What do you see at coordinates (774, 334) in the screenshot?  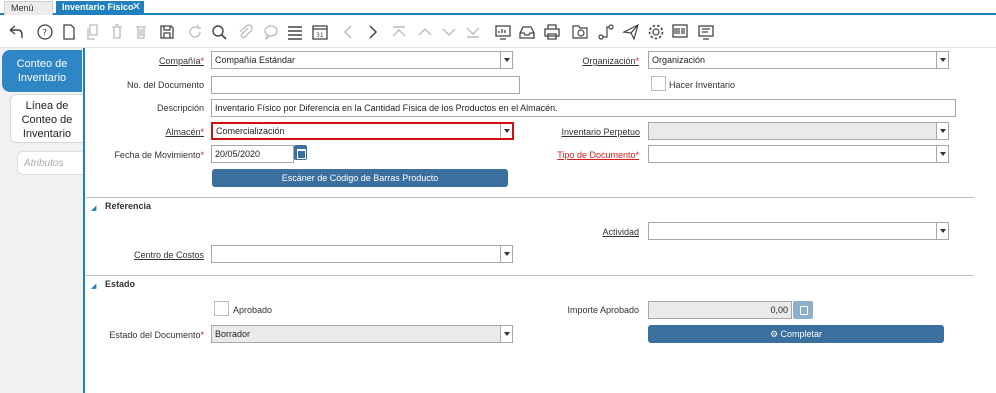 I see `gear-icon: ⚙` at bounding box center [774, 334].